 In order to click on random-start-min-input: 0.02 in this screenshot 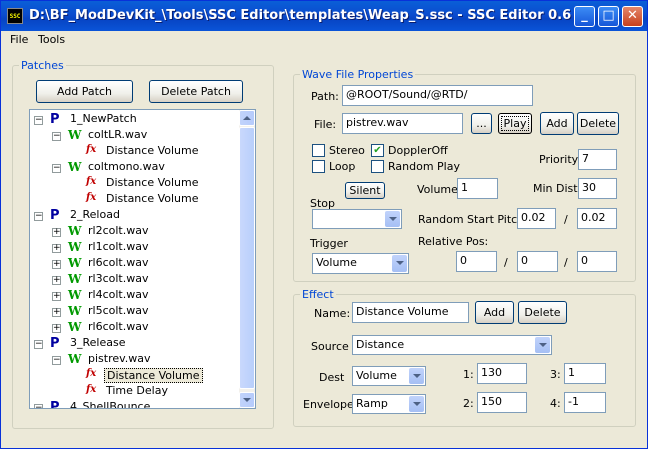, I will do `click(536, 218)`.